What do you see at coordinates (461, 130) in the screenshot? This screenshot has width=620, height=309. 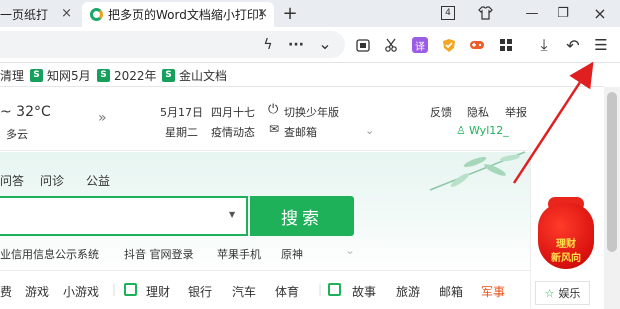 I see `user-avatar-icon: ♙` at bounding box center [461, 130].